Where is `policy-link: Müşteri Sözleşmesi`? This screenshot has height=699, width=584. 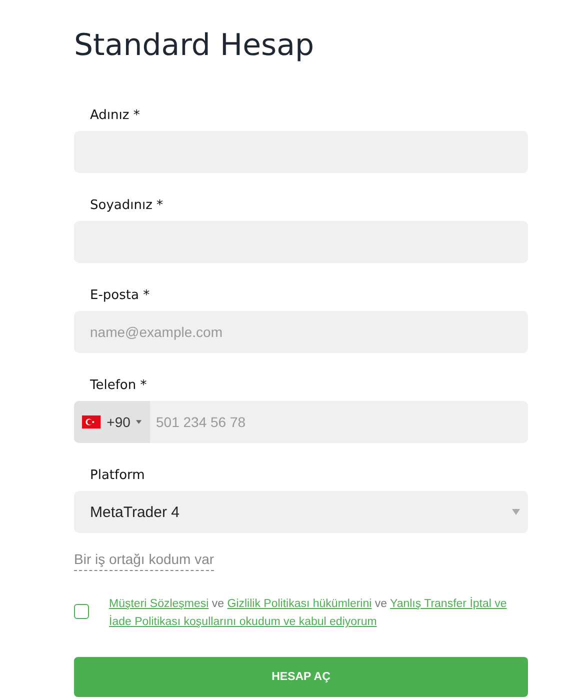 policy-link: Müşteri Sözleşmesi is located at coordinates (159, 604).